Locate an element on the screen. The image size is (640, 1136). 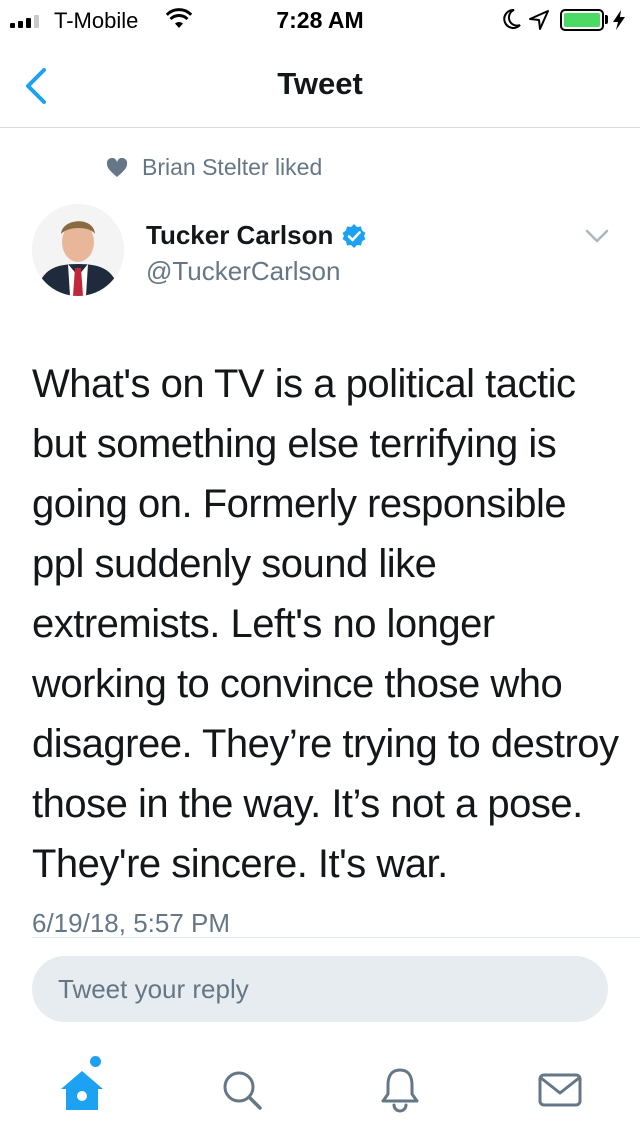
heart-icon is located at coordinates (117, 167).